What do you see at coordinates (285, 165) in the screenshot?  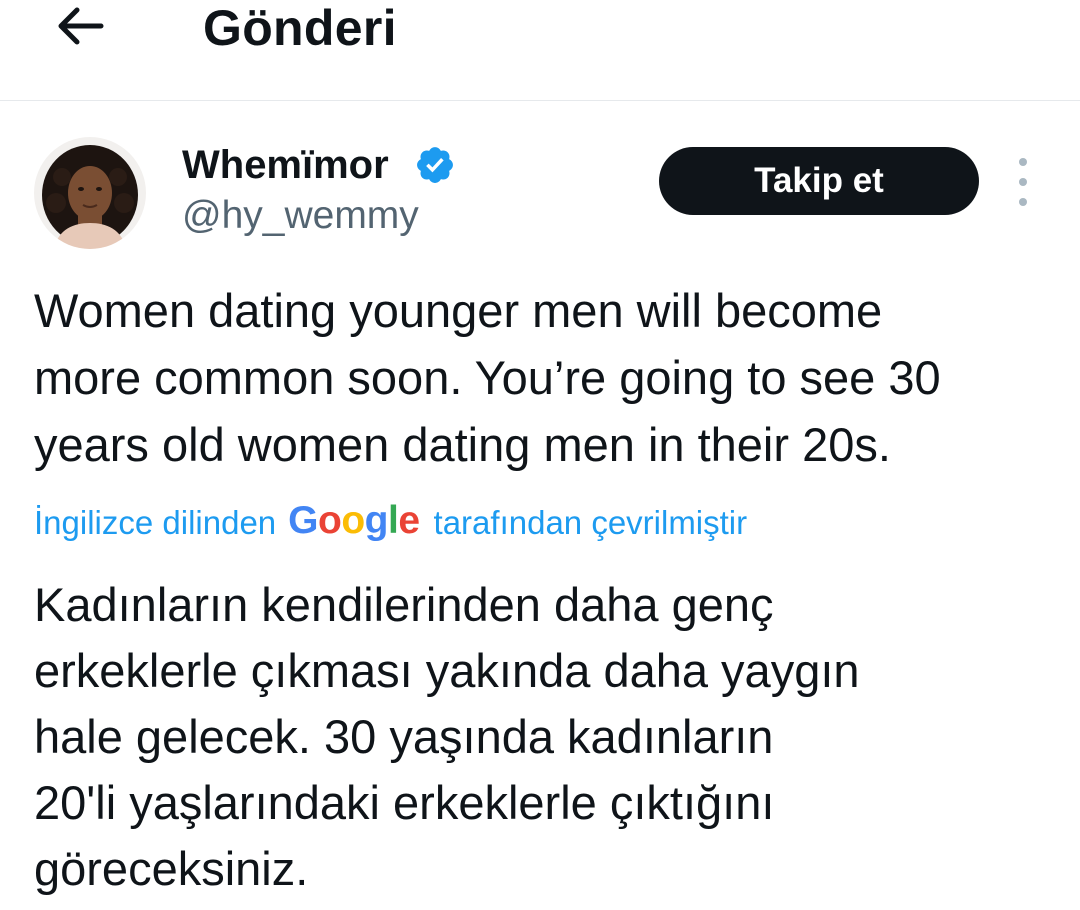 I see `display-name: Whemïmor` at bounding box center [285, 165].